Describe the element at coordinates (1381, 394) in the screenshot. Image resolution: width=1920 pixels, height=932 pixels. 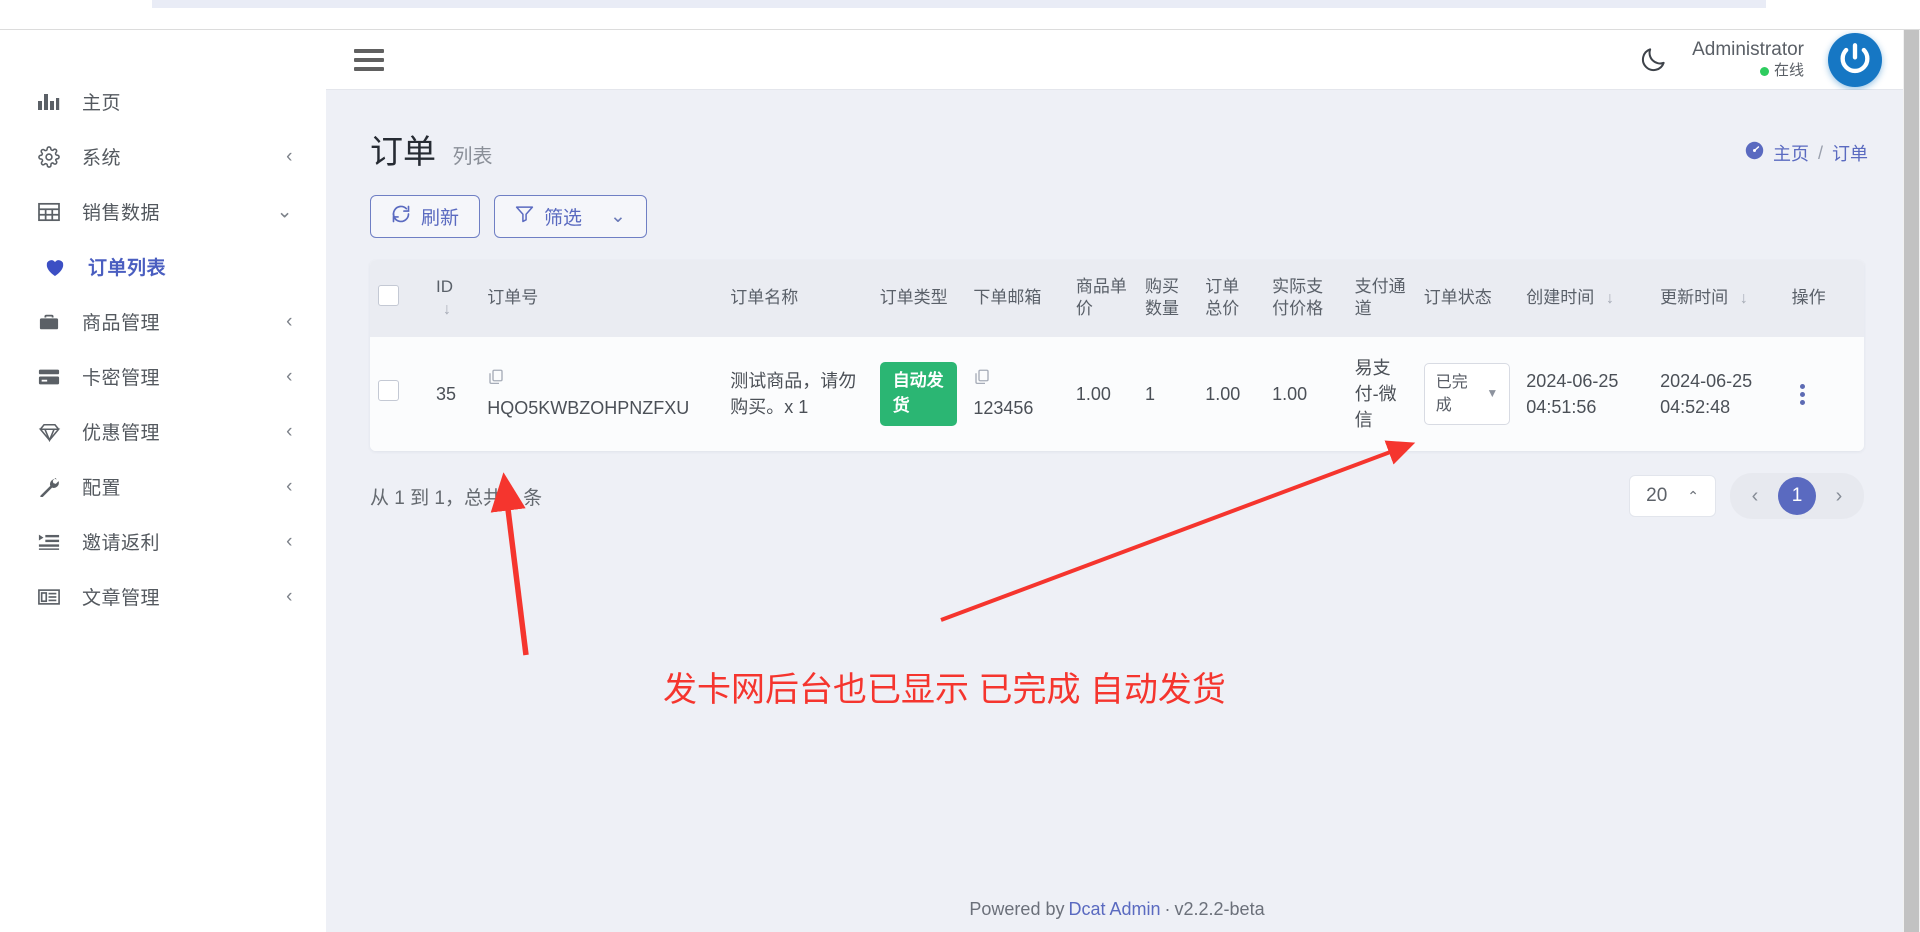
I see `cell-pay-channel: 易支付-微信` at that location.